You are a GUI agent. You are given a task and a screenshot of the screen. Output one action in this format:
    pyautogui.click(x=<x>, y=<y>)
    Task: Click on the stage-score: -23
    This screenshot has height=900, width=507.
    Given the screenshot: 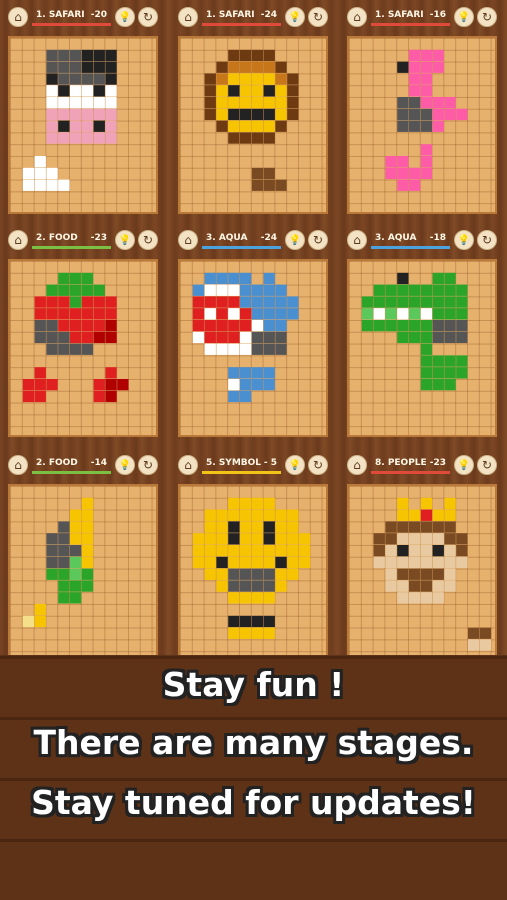 What is the action you would take?
    pyautogui.click(x=98, y=238)
    